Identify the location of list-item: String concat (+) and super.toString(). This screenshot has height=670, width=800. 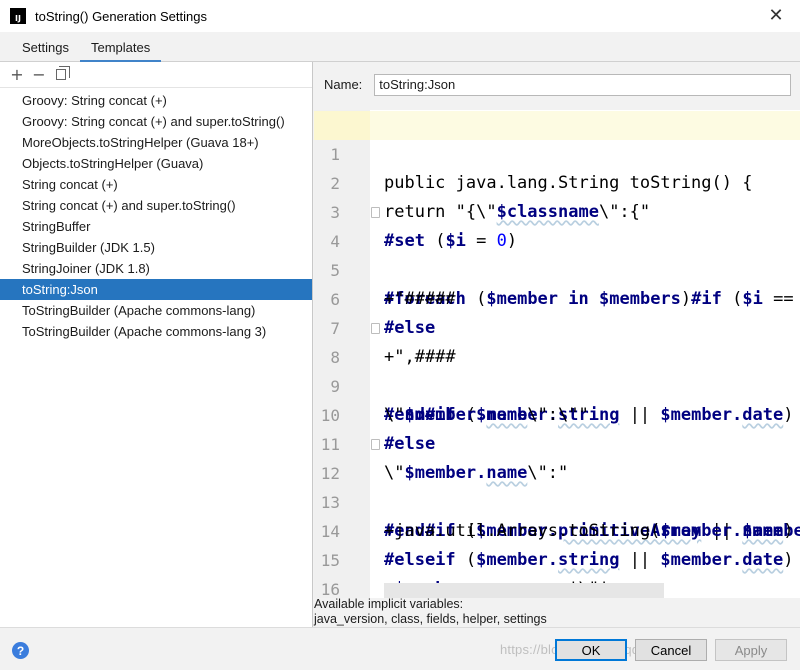
(156, 205).